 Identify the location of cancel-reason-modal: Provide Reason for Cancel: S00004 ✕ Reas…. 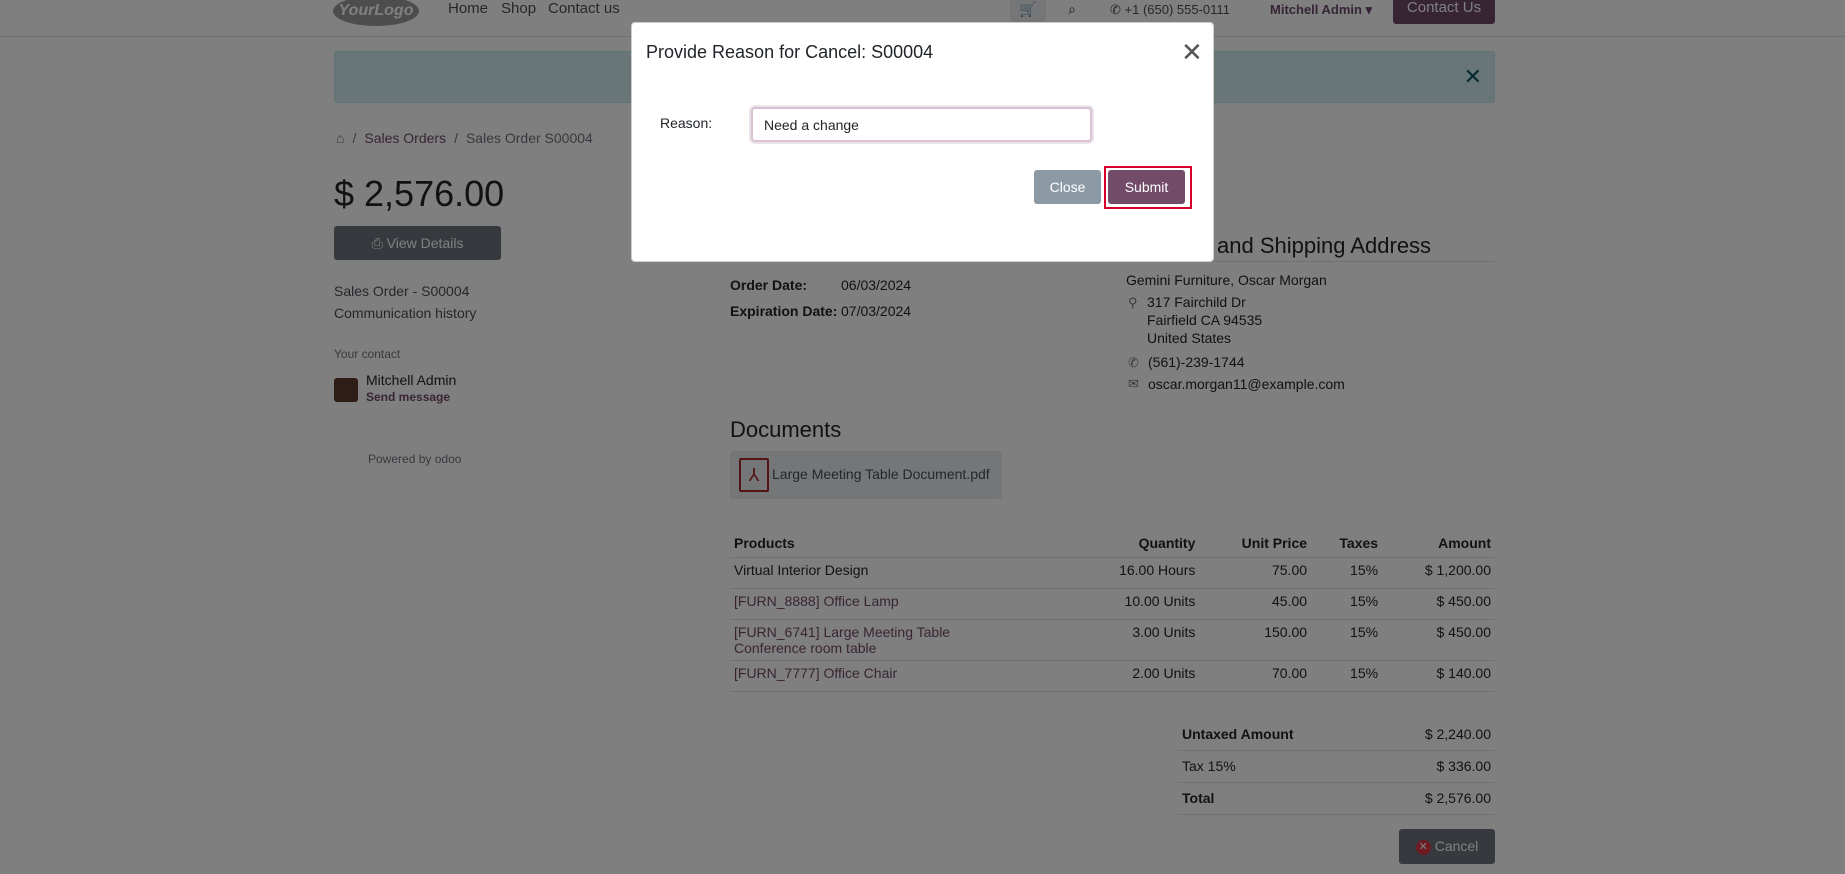
(922, 142).